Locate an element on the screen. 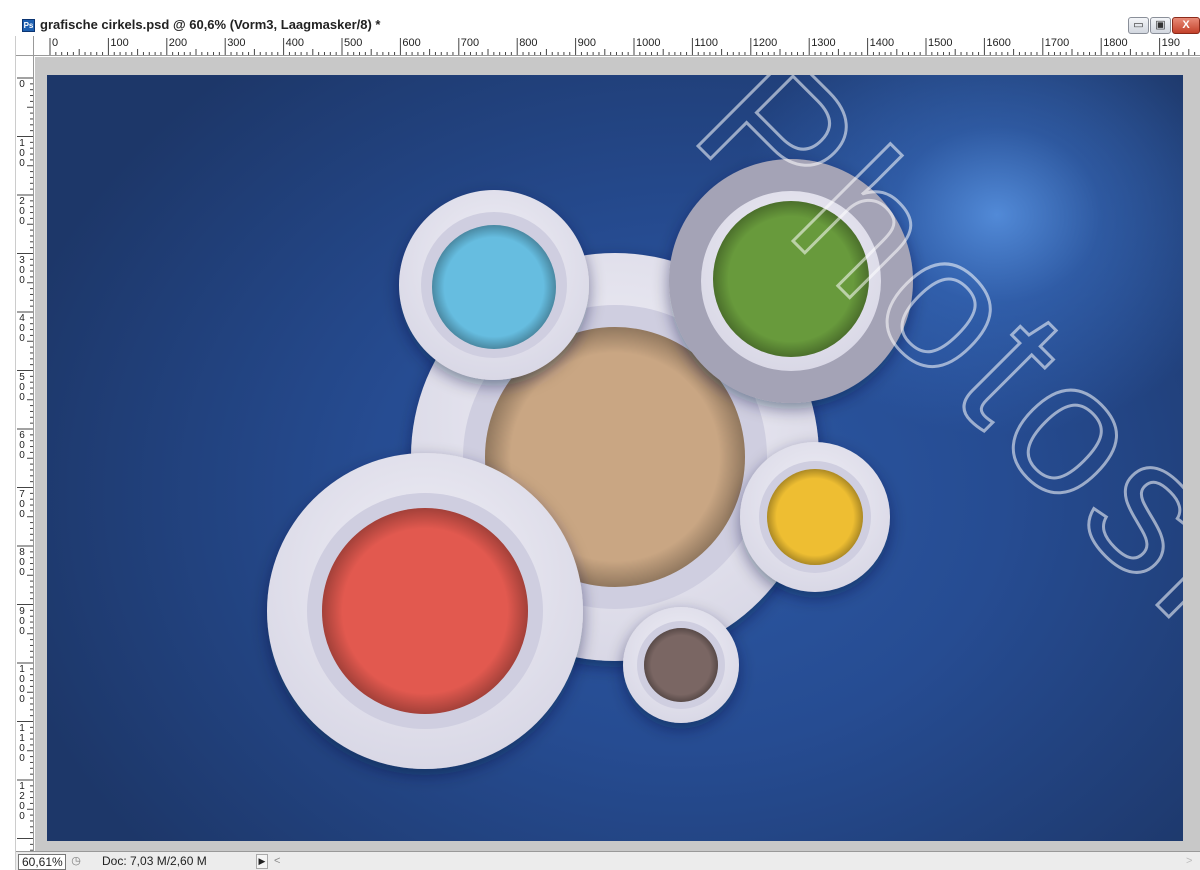  zoom-level-field: 60,61% is located at coordinates (42, 862).